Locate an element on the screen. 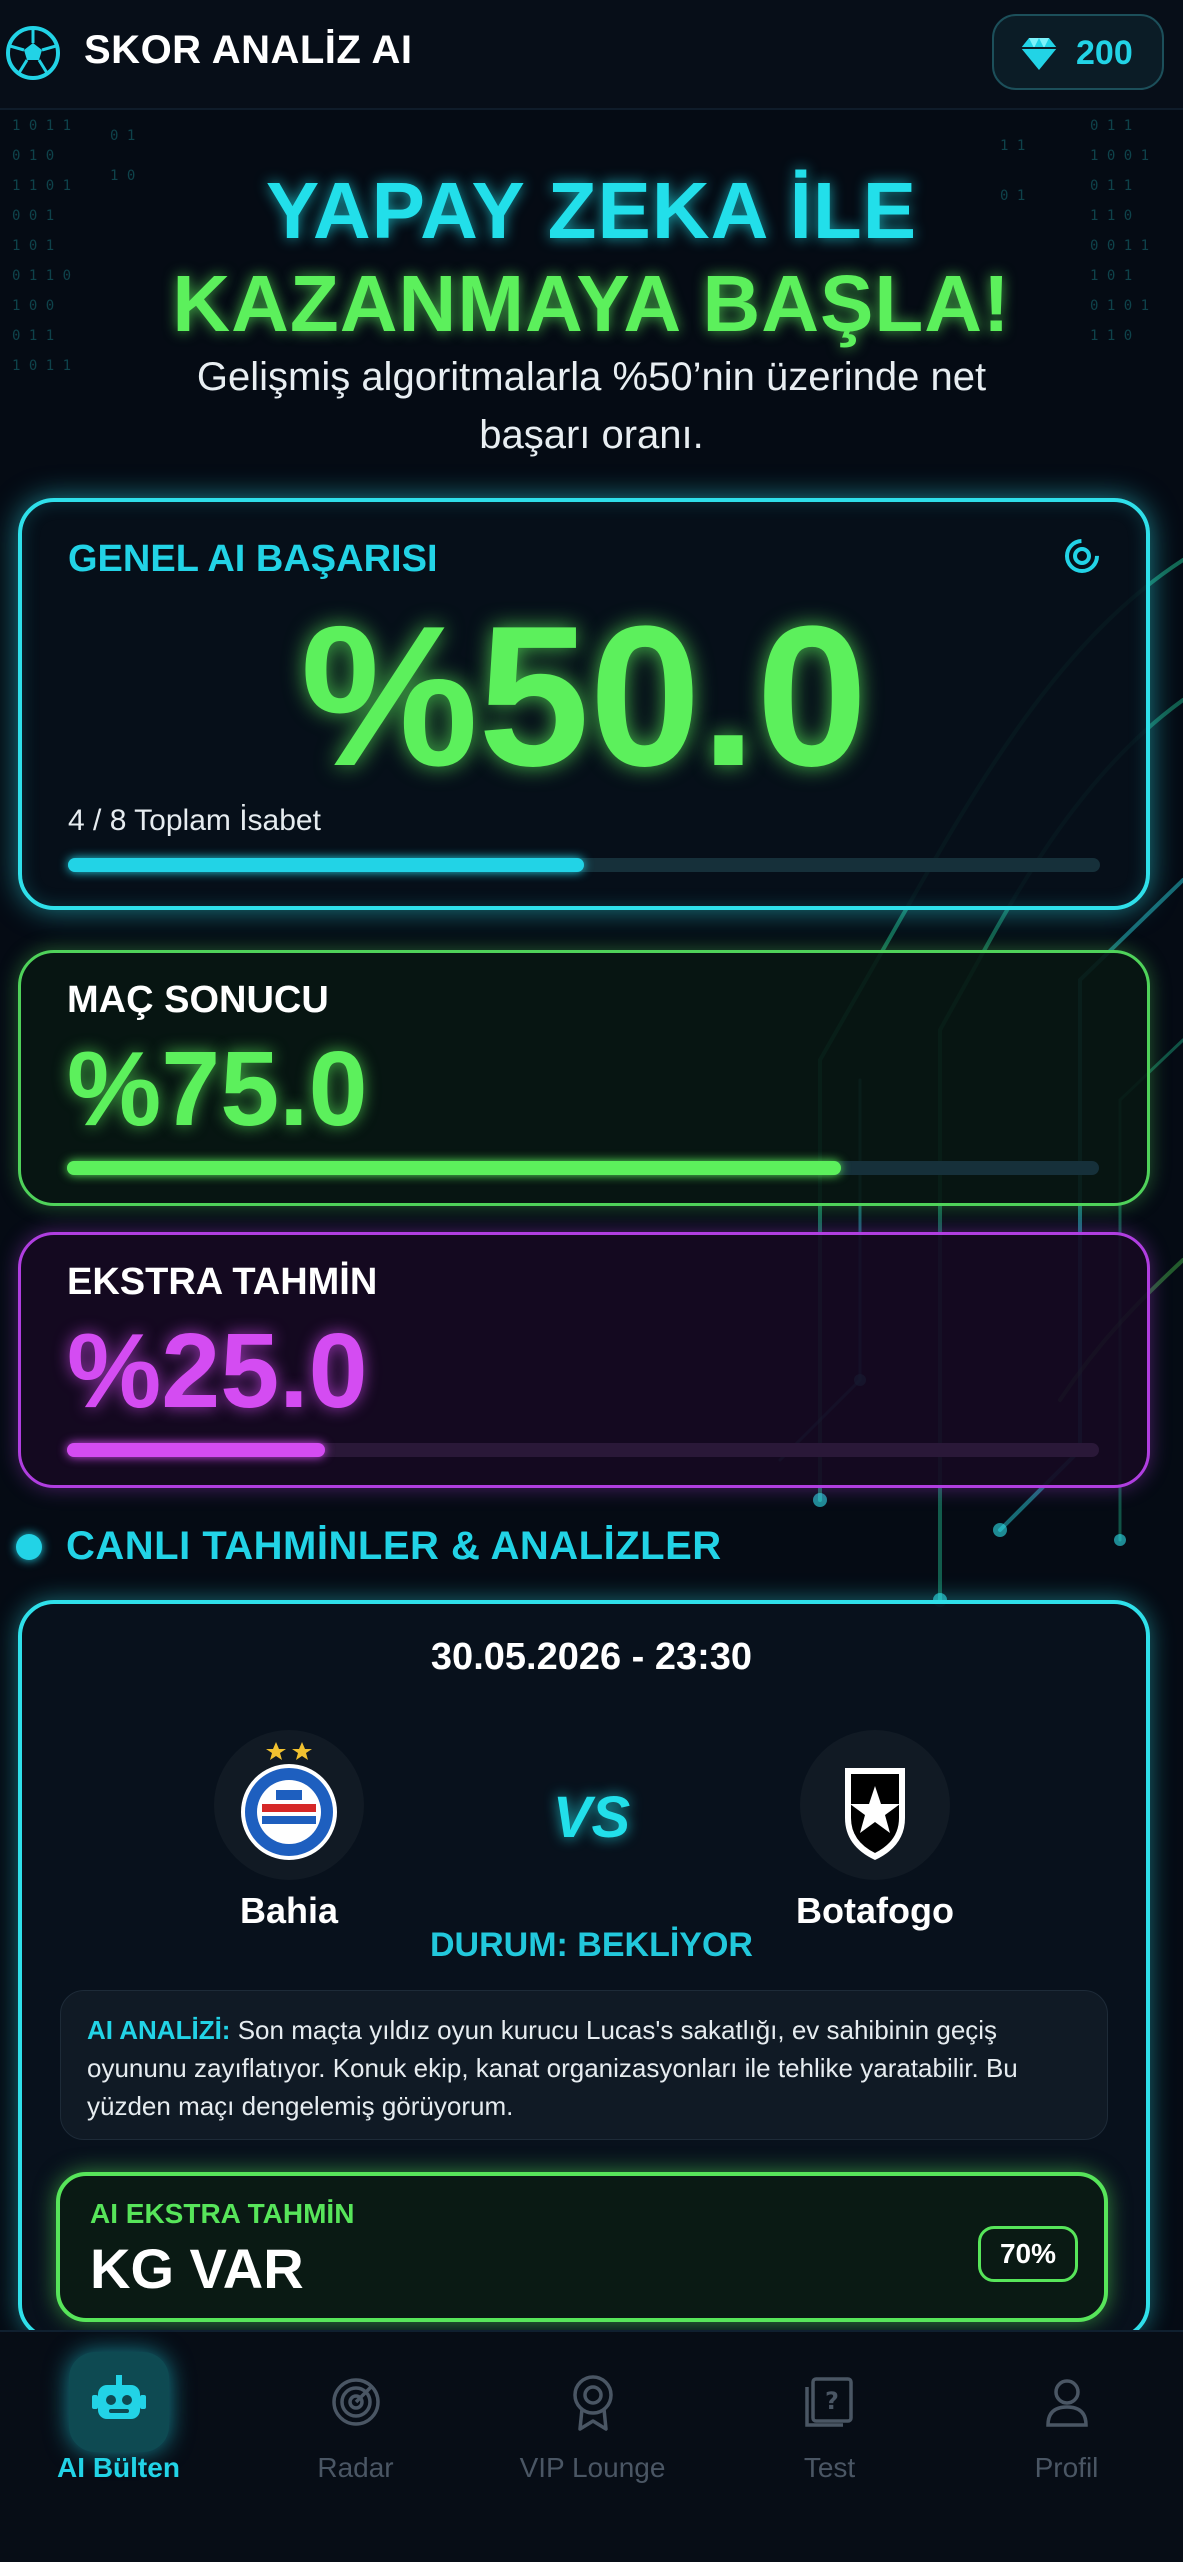 The height and width of the screenshot is (2562, 1183). match-status: DURUM: BEKLİYOR is located at coordinates (591, 1945).